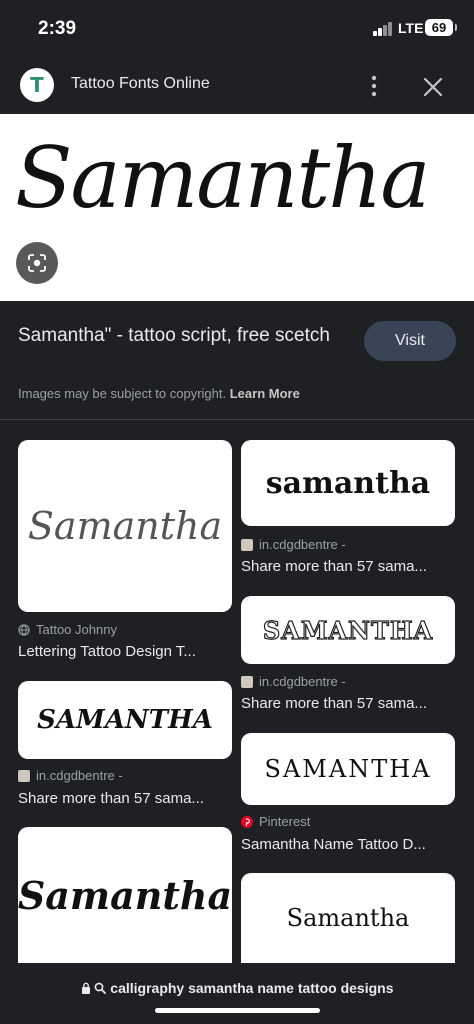 The image size is (474, 1024). Describe the element at coordinates (183, 336) in the screenshot. I see `result-title: Samantha" - tattoo script, free scetch` at that location.